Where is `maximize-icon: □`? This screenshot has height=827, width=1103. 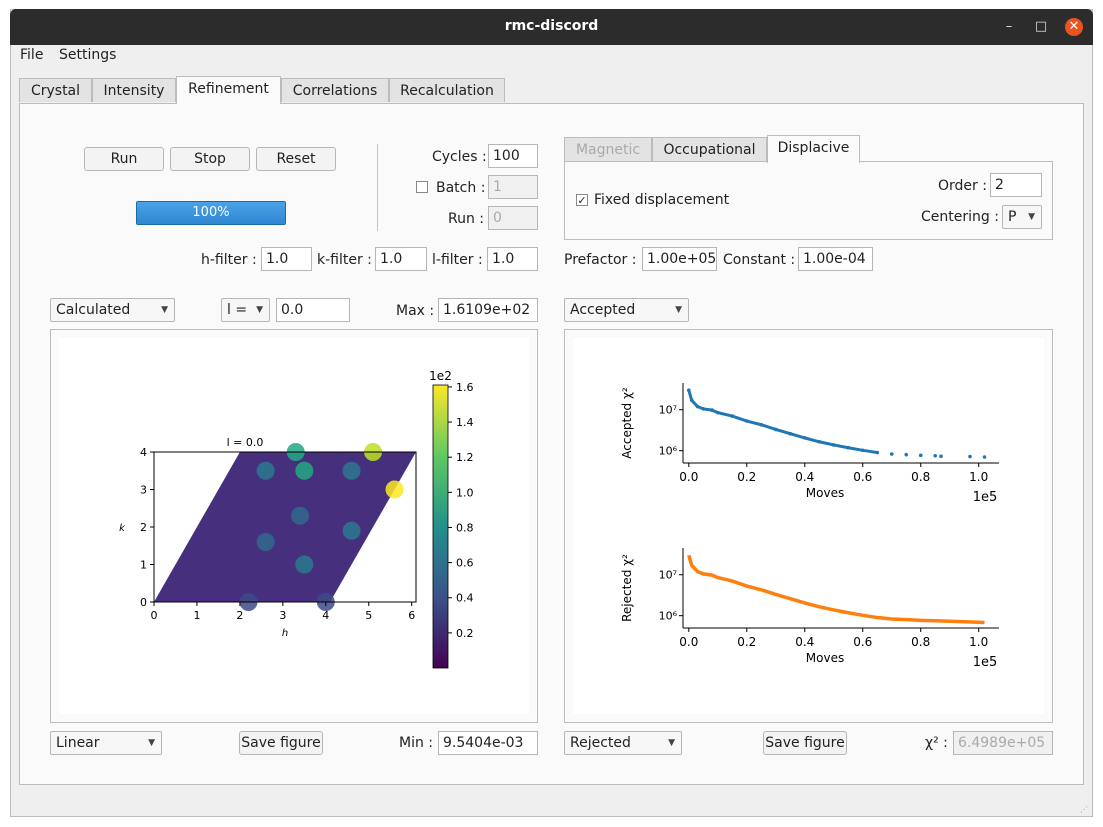 maximize-icon: □ is located at coordinates (1041, 27).